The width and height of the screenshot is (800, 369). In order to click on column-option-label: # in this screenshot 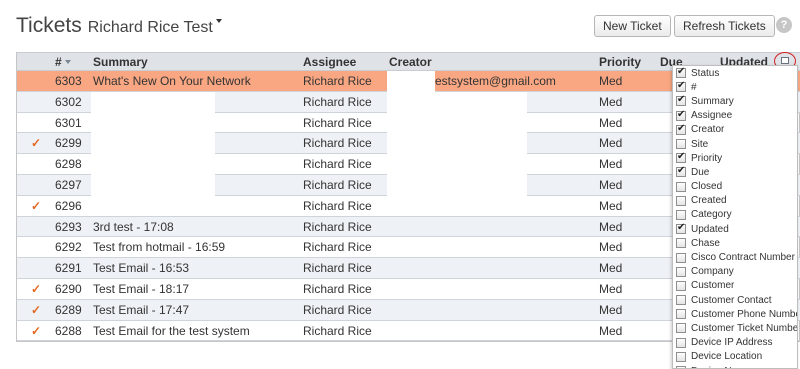, I will do `click(694, 87)`.